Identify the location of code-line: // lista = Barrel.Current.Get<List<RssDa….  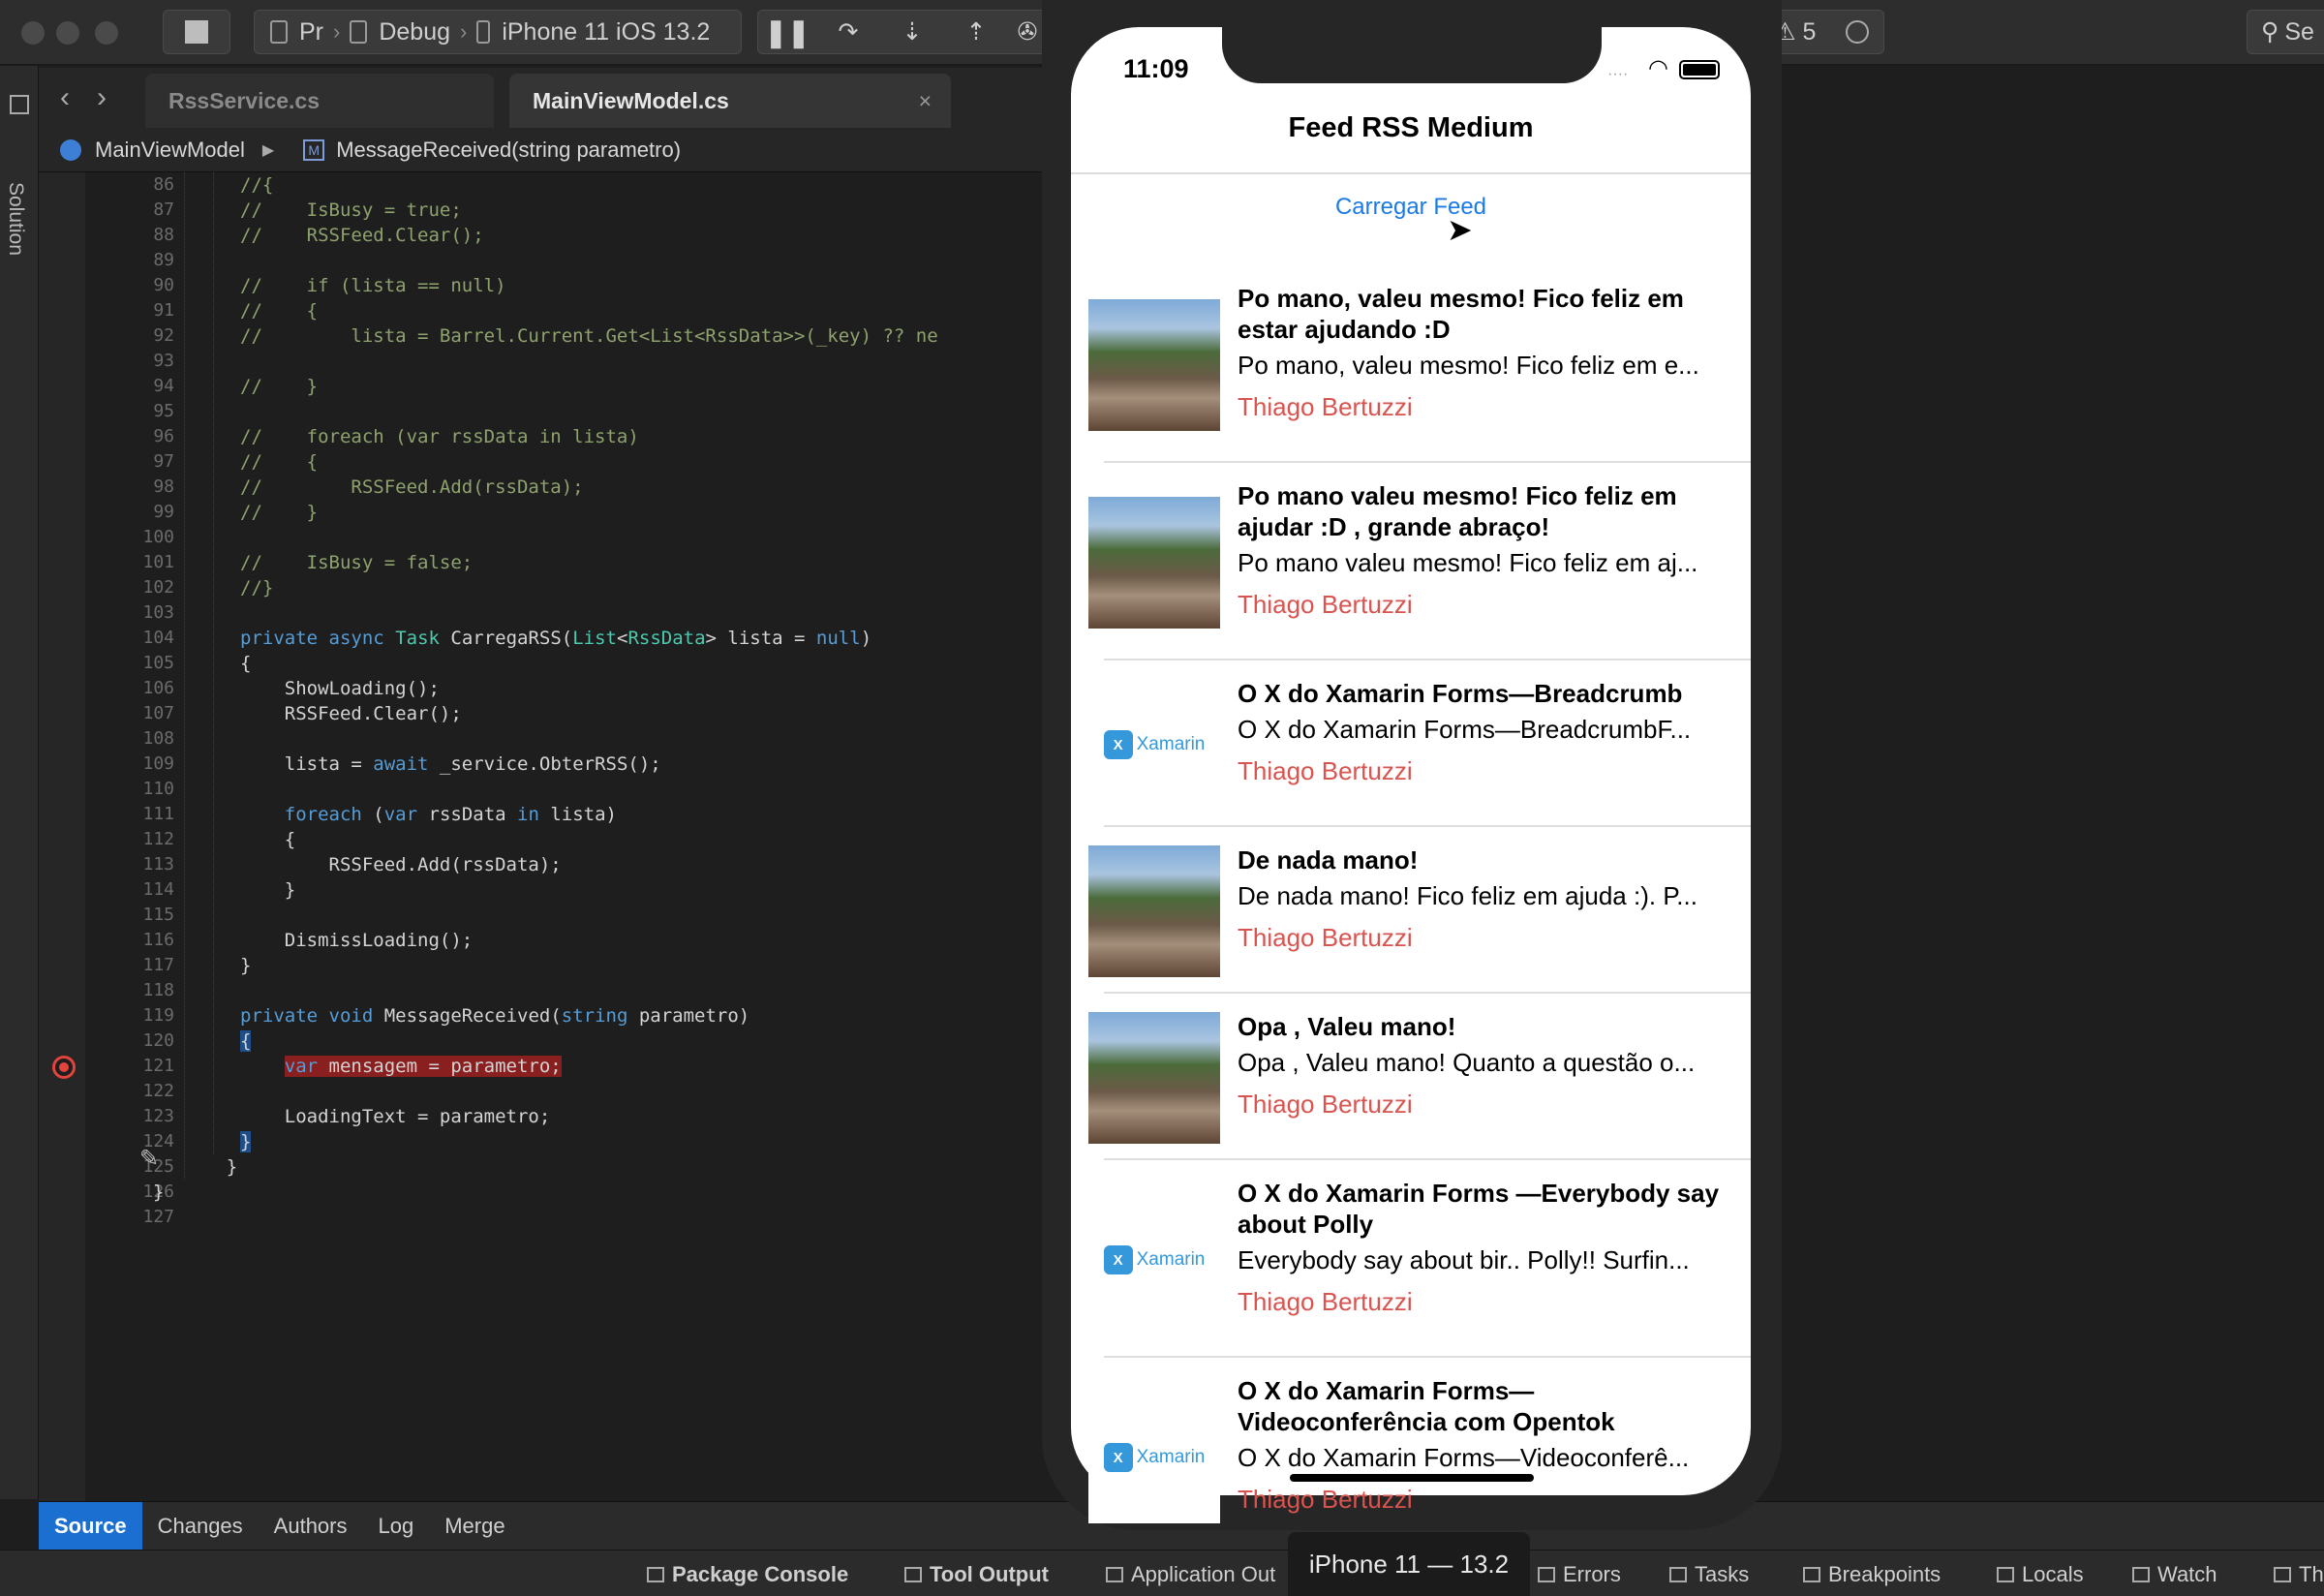
(589, 336).